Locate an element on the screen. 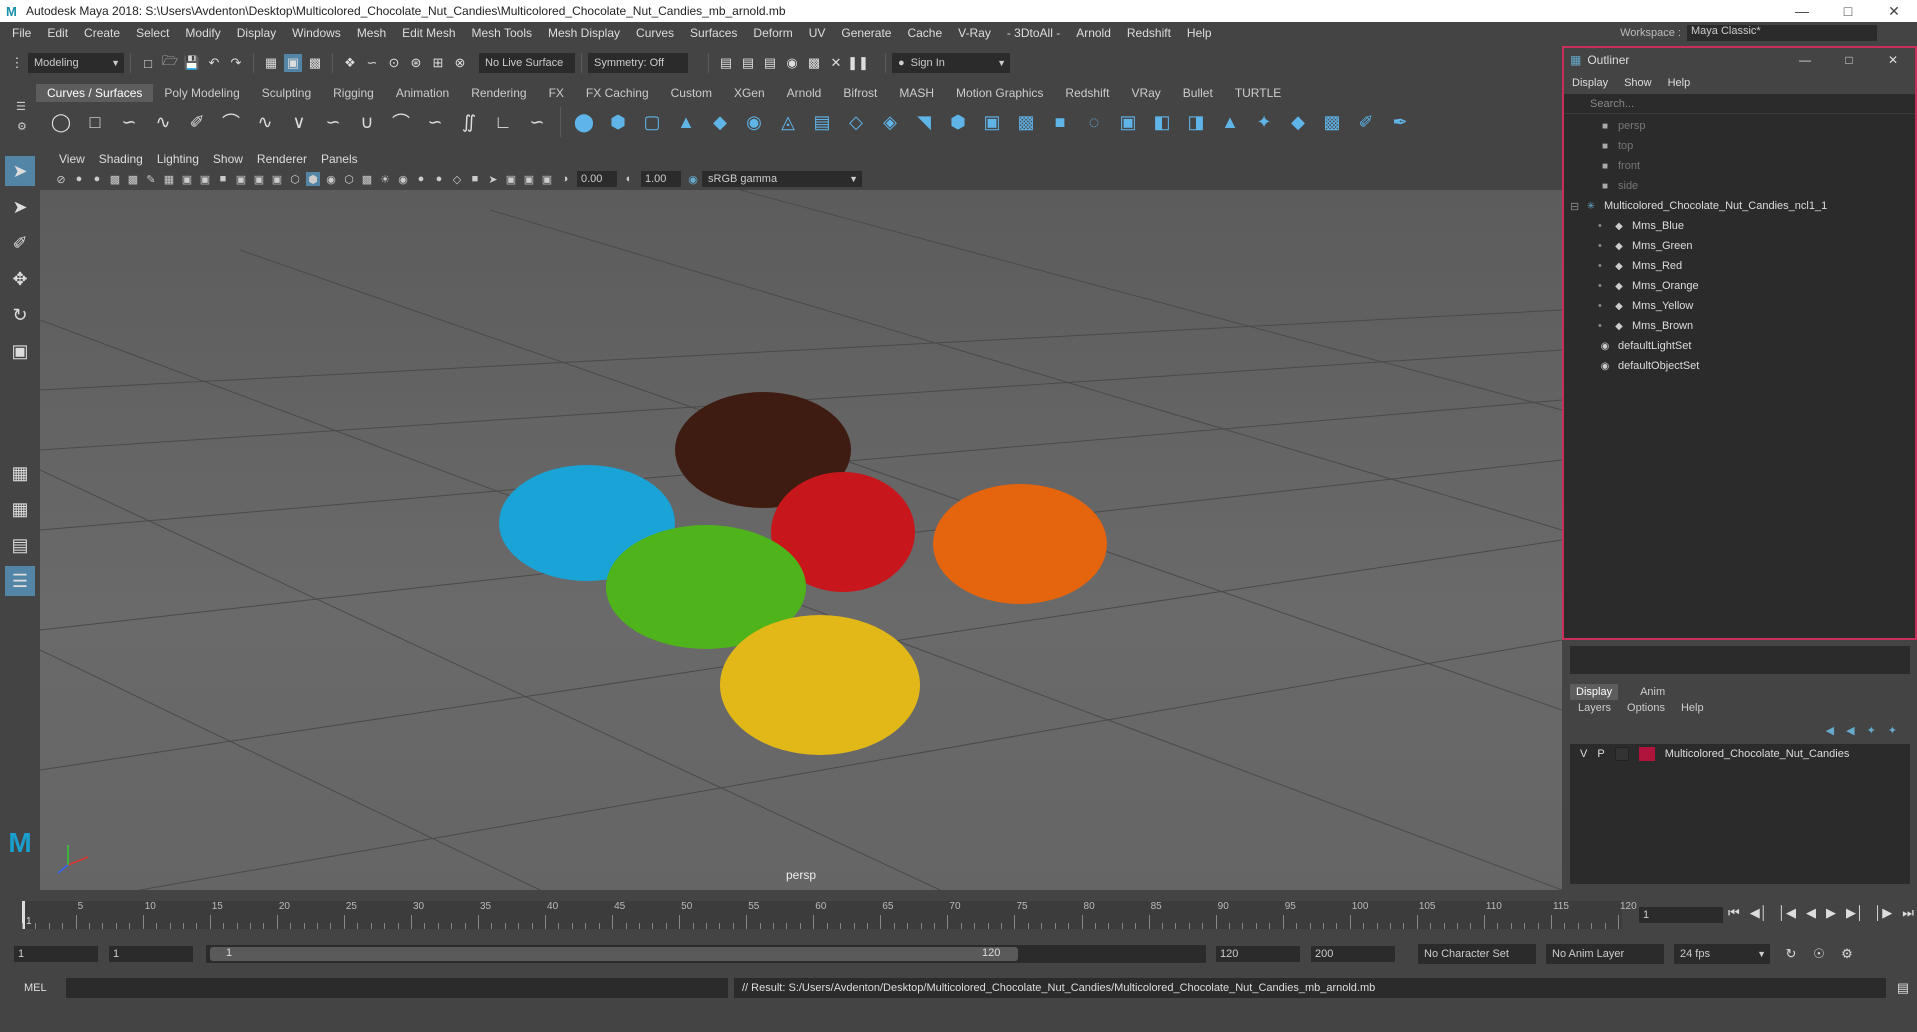  planar-icon: ◇ is located at coordinates (856, 122).